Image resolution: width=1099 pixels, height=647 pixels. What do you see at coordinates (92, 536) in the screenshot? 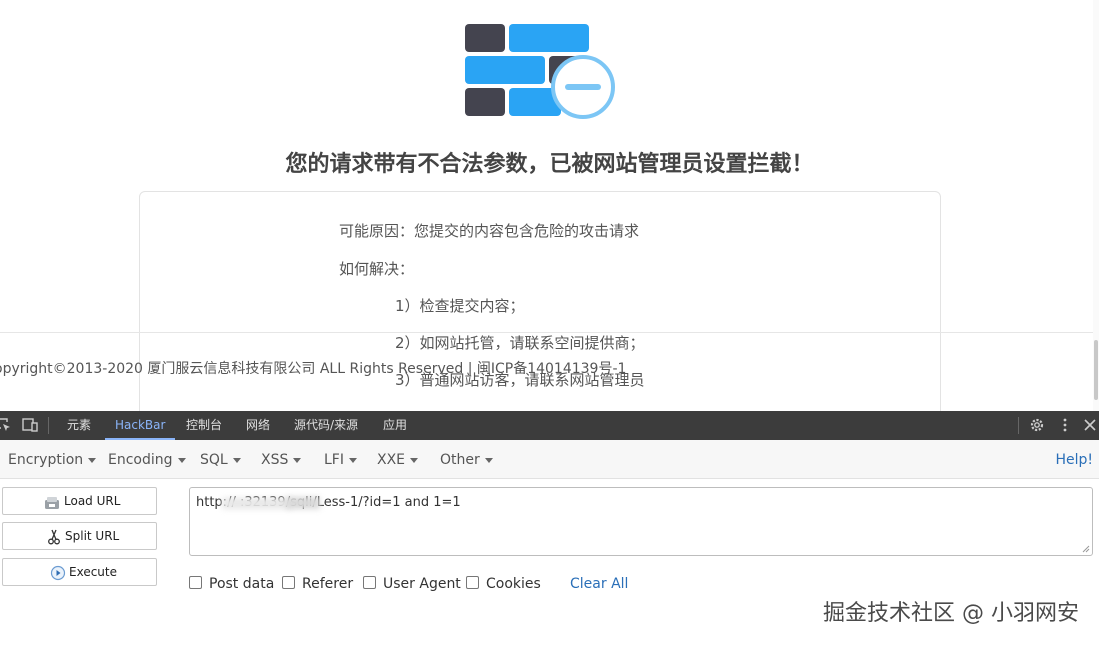
I see `split-url-label: Split URL` at bounding box center [92, 536].